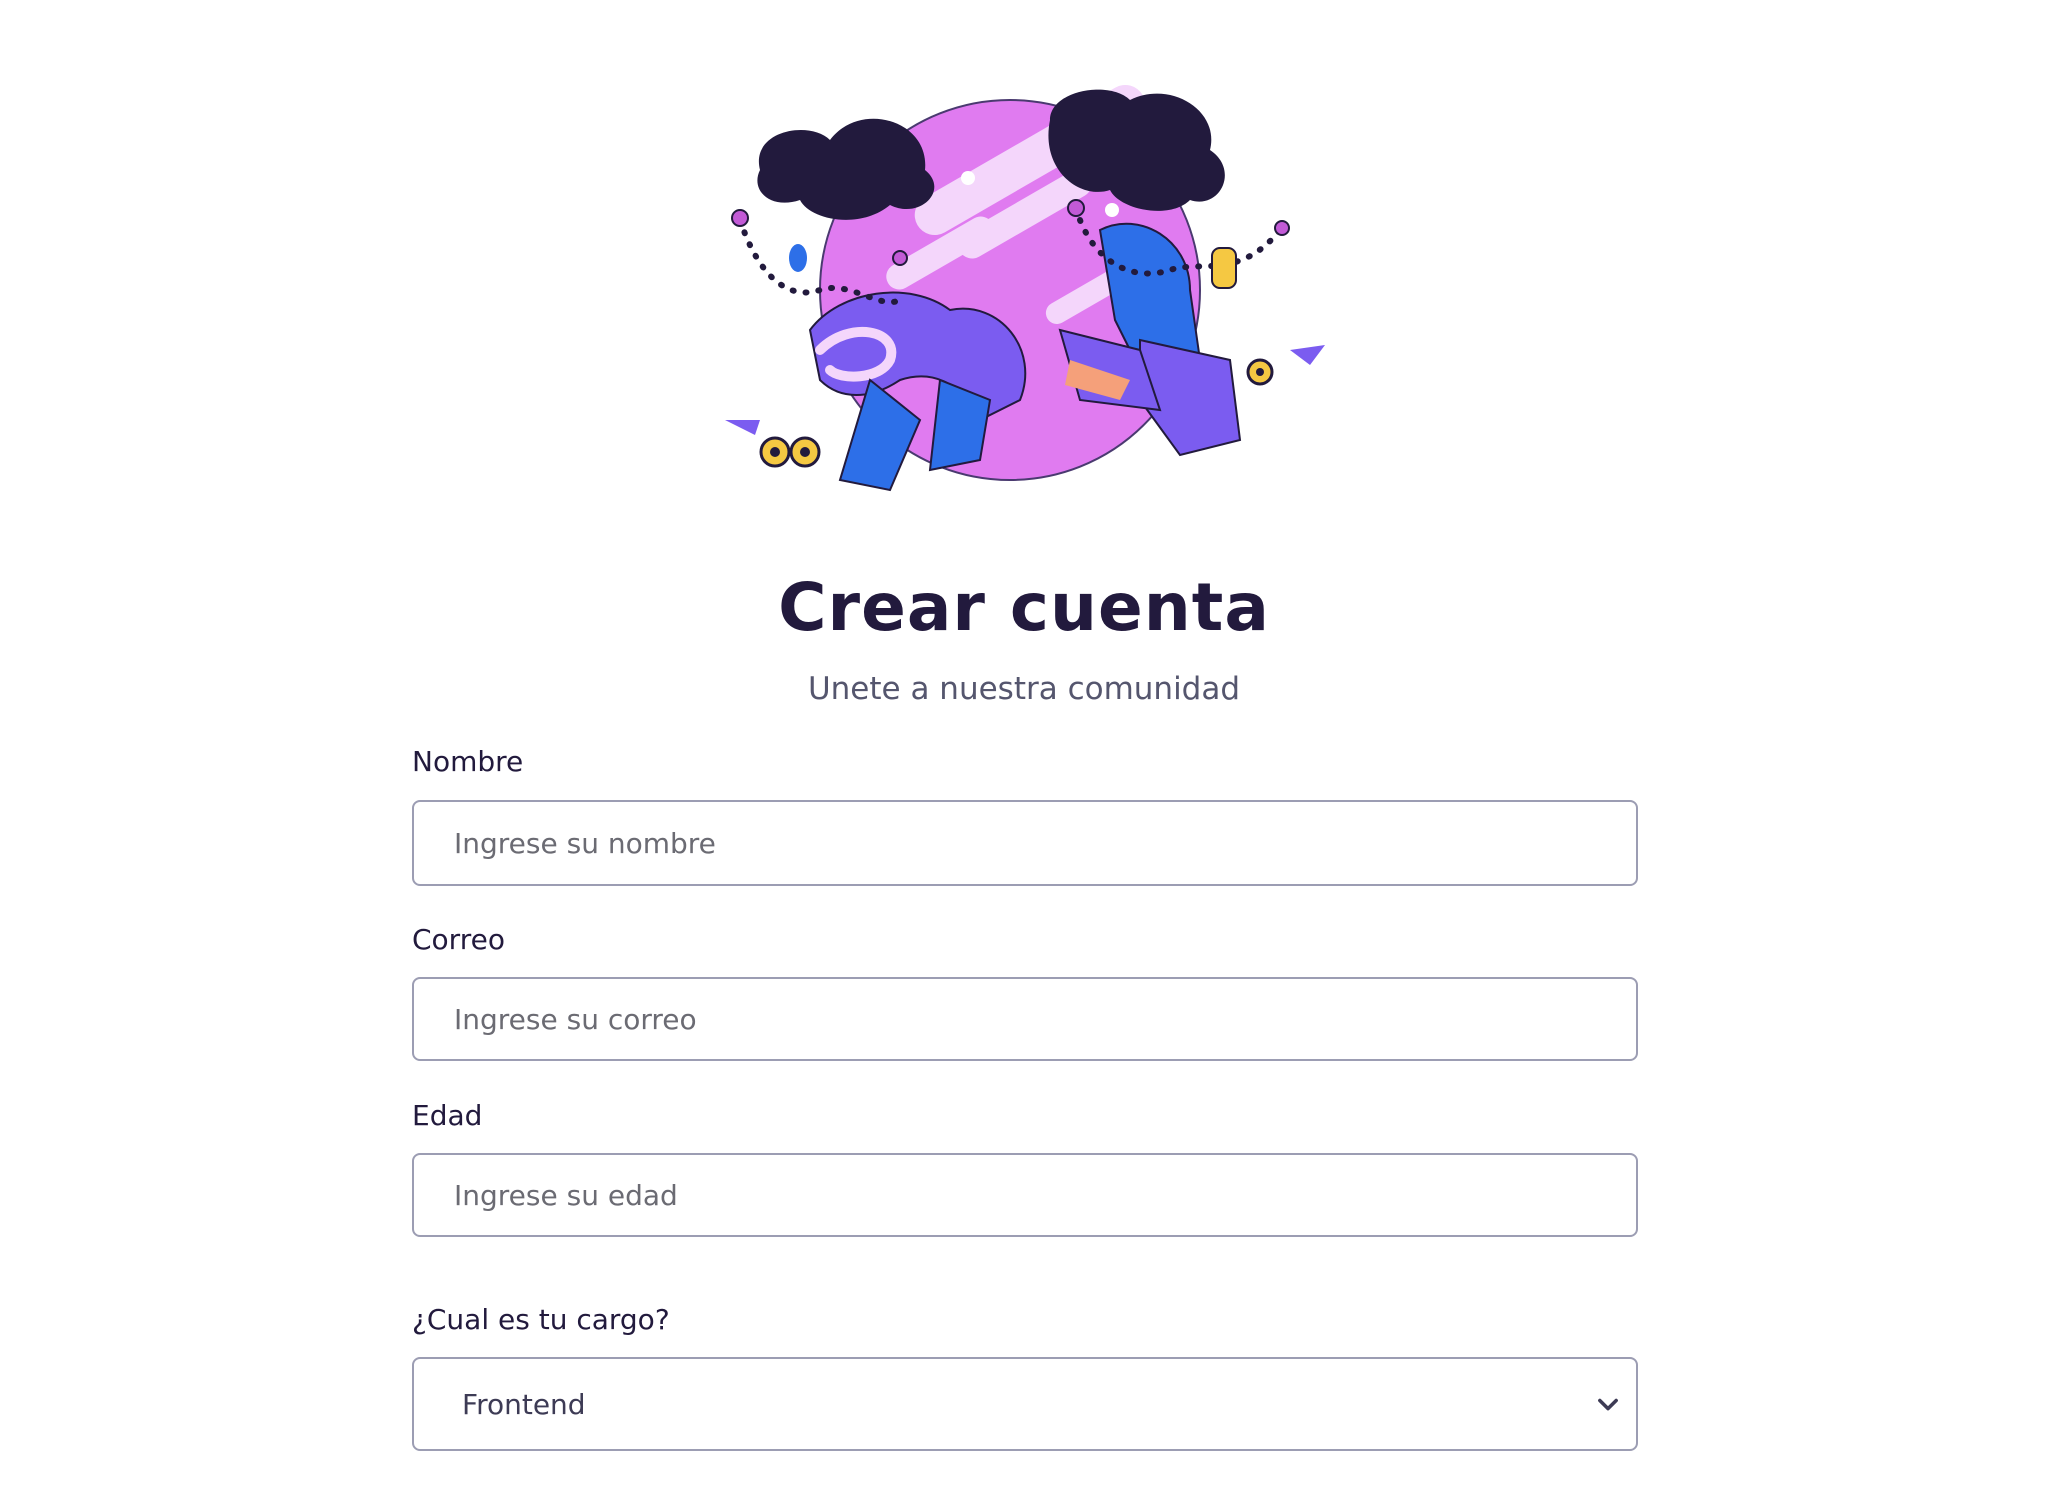  I want to click on correo-field-wrapper, so click(1025, 1019).